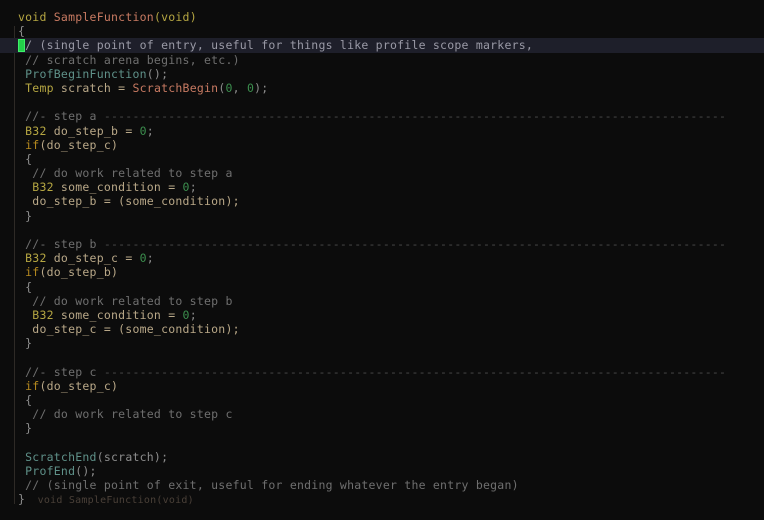 The width and height of the screenshot is (764, 520). I want to click on scope-annotation: void SampleFunction(void), so click(109, 501).